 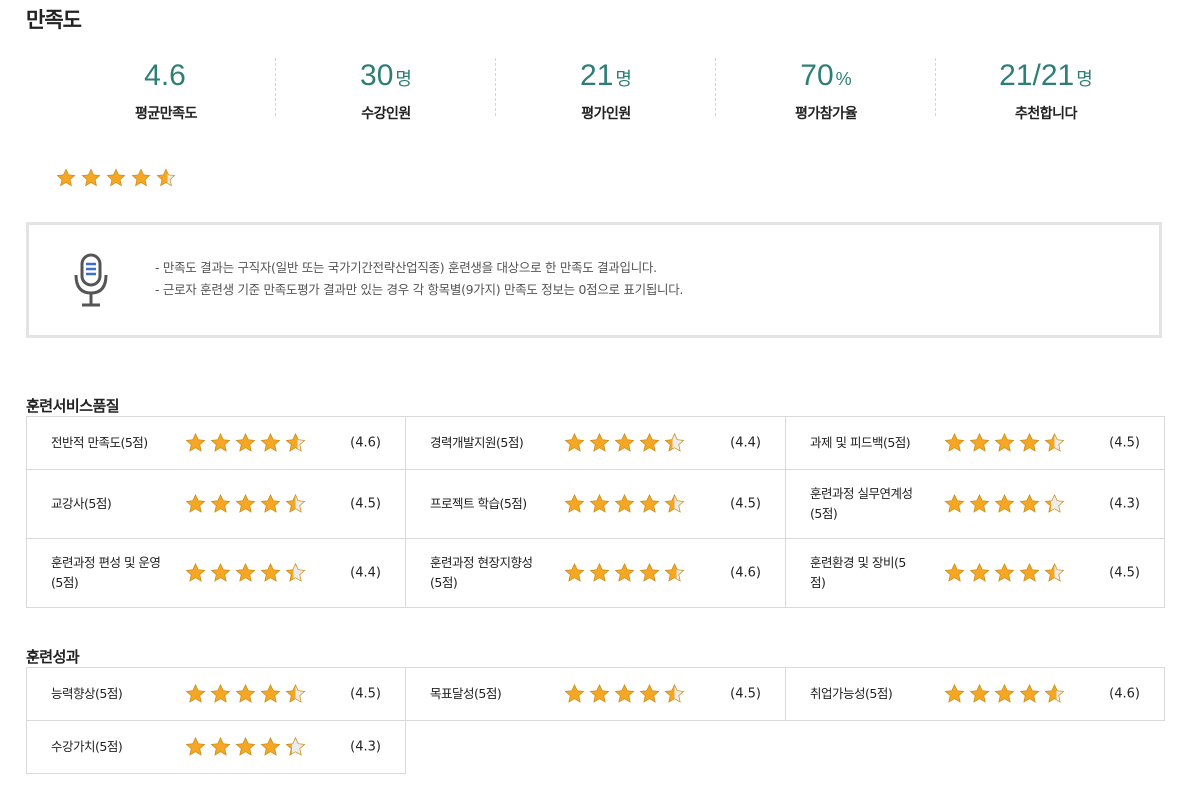 I want to click on rating-item-label: 훈련과정 현장지향성(5점), so click(x=481, y=572).